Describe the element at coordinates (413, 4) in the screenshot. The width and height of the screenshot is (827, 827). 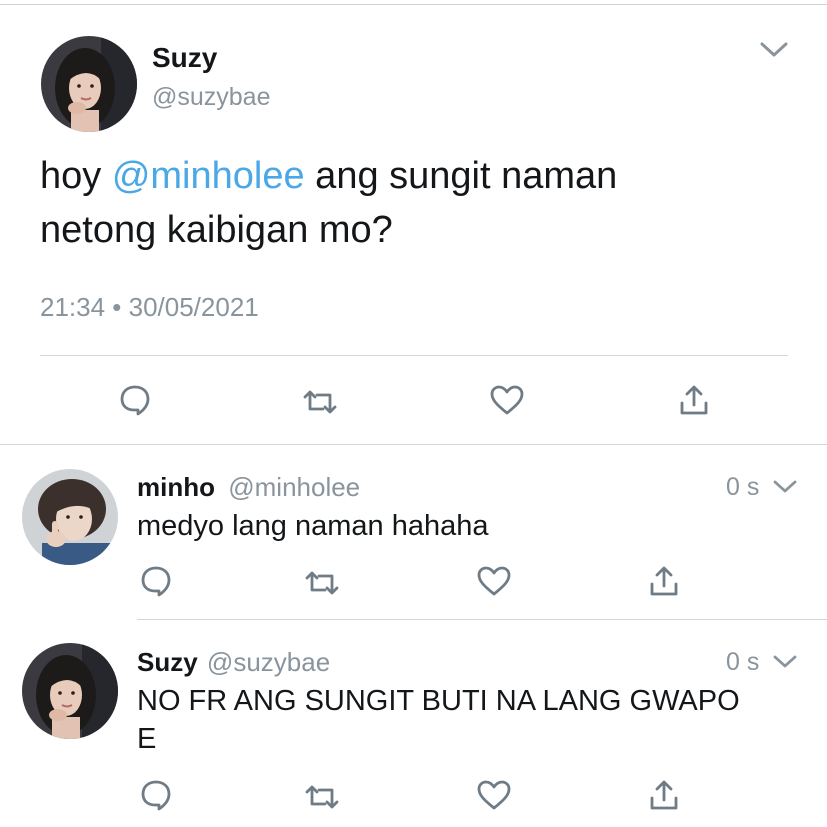
I see `top-divider` at that location.